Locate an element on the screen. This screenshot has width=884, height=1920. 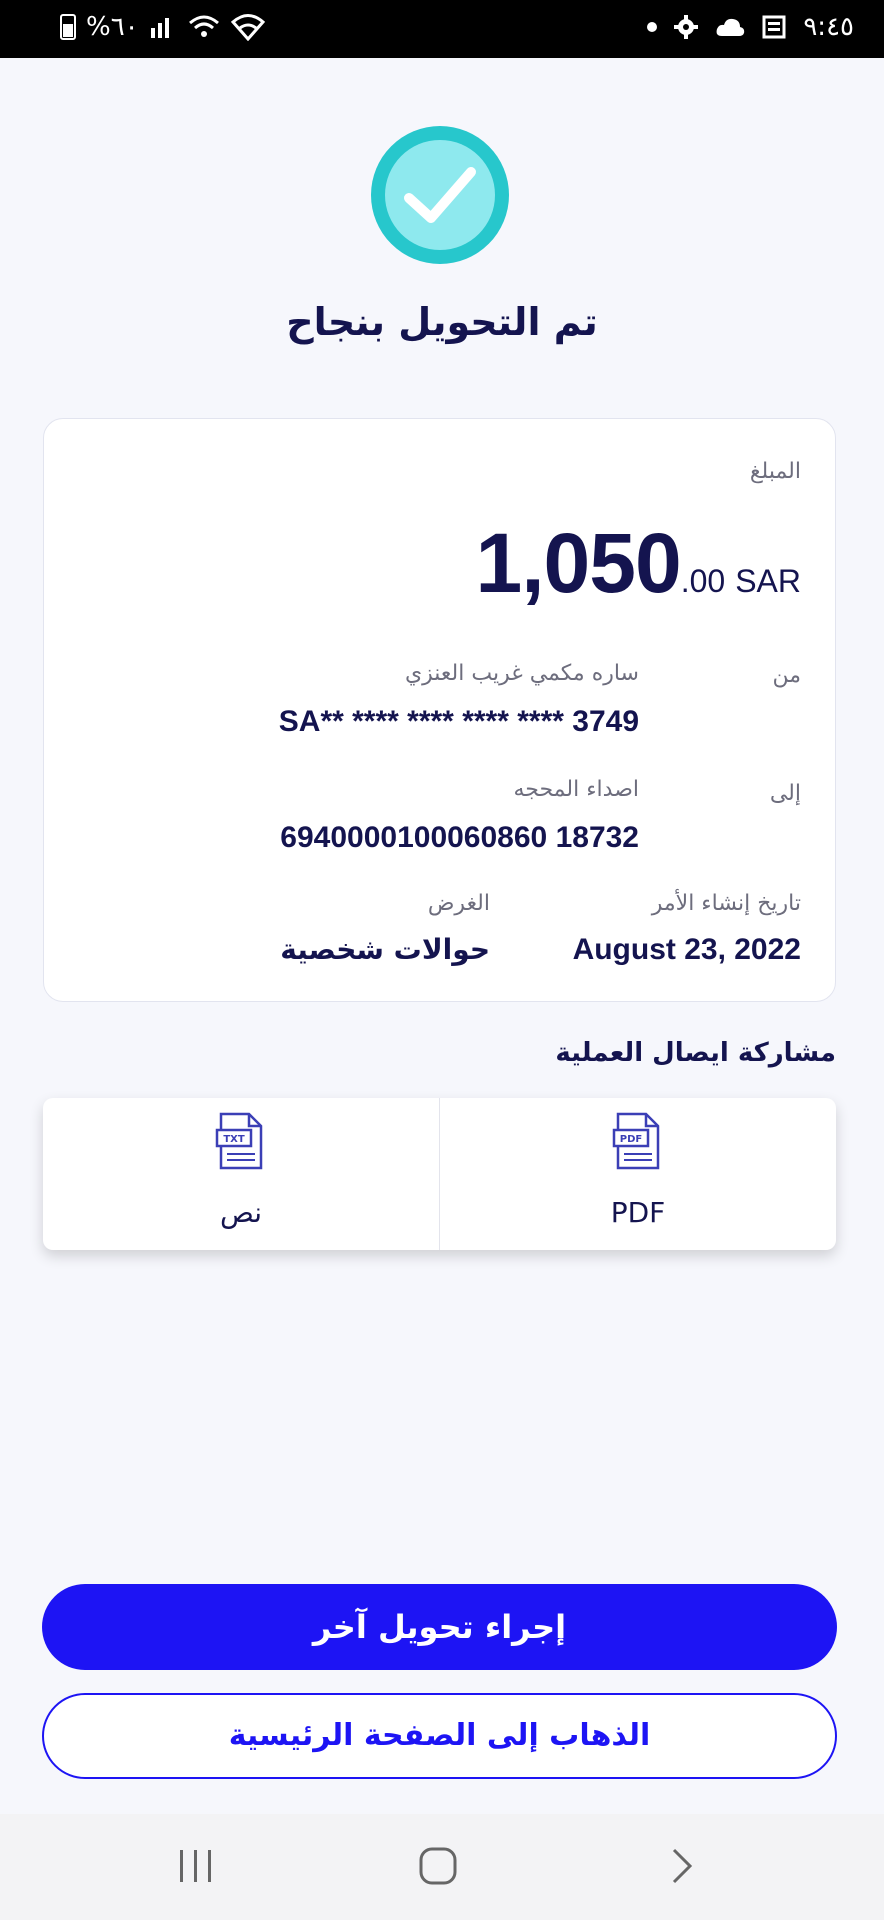
notification-dot-icon is located at coordinates (652, 27).